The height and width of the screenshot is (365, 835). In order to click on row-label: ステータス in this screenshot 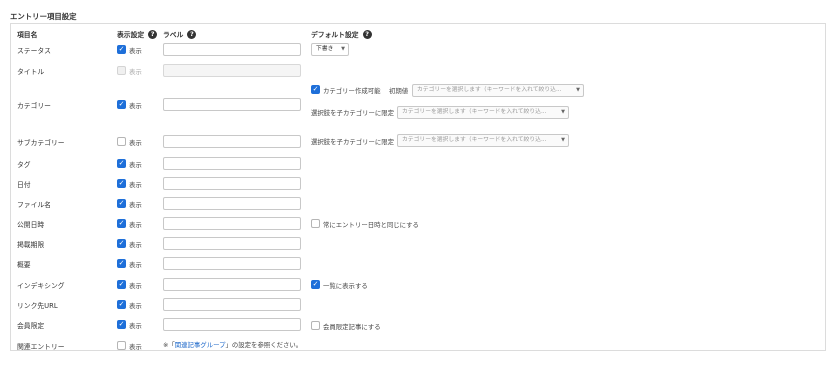, I will do `click(34, 51)`.